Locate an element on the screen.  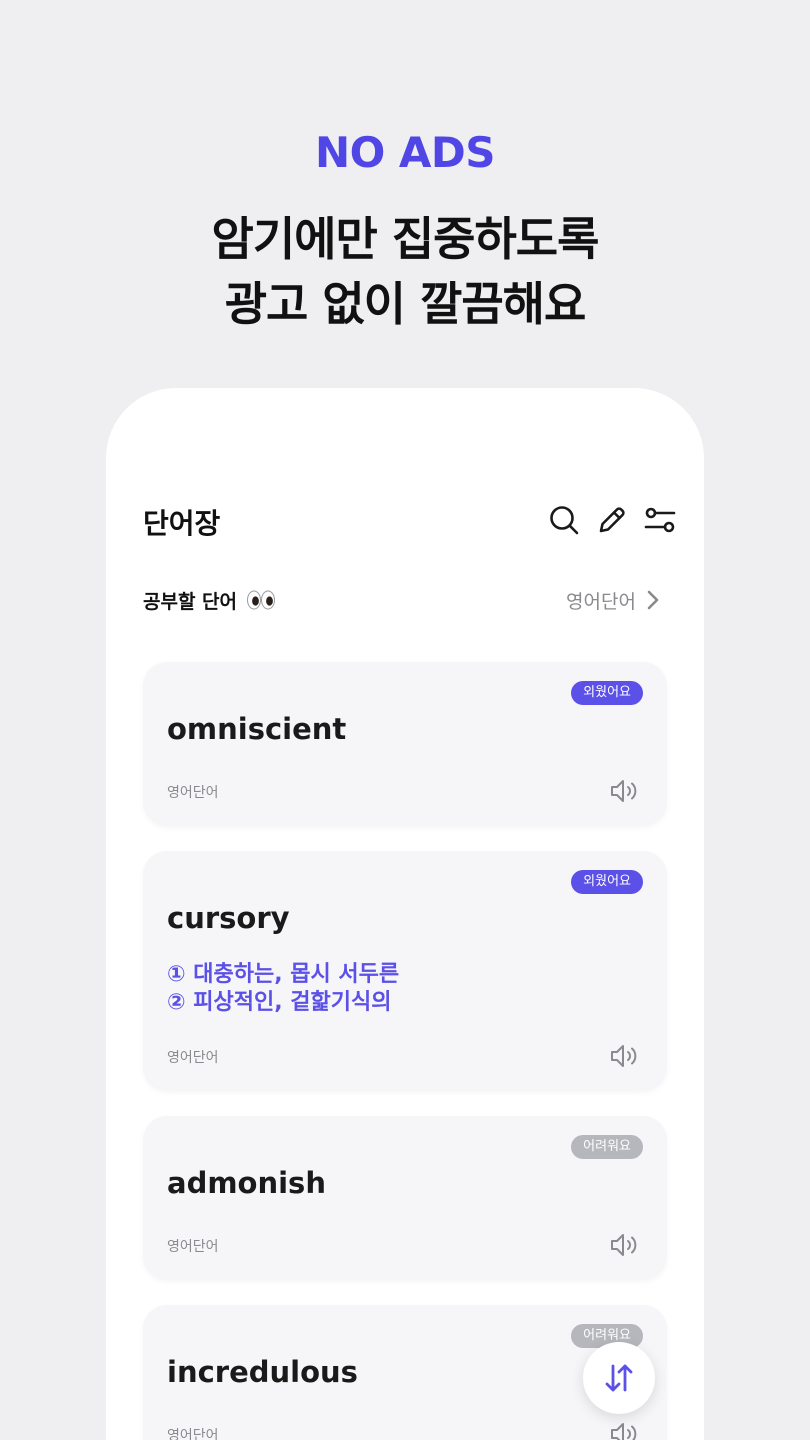
eyes-icon is located at coordinates (261, 600).